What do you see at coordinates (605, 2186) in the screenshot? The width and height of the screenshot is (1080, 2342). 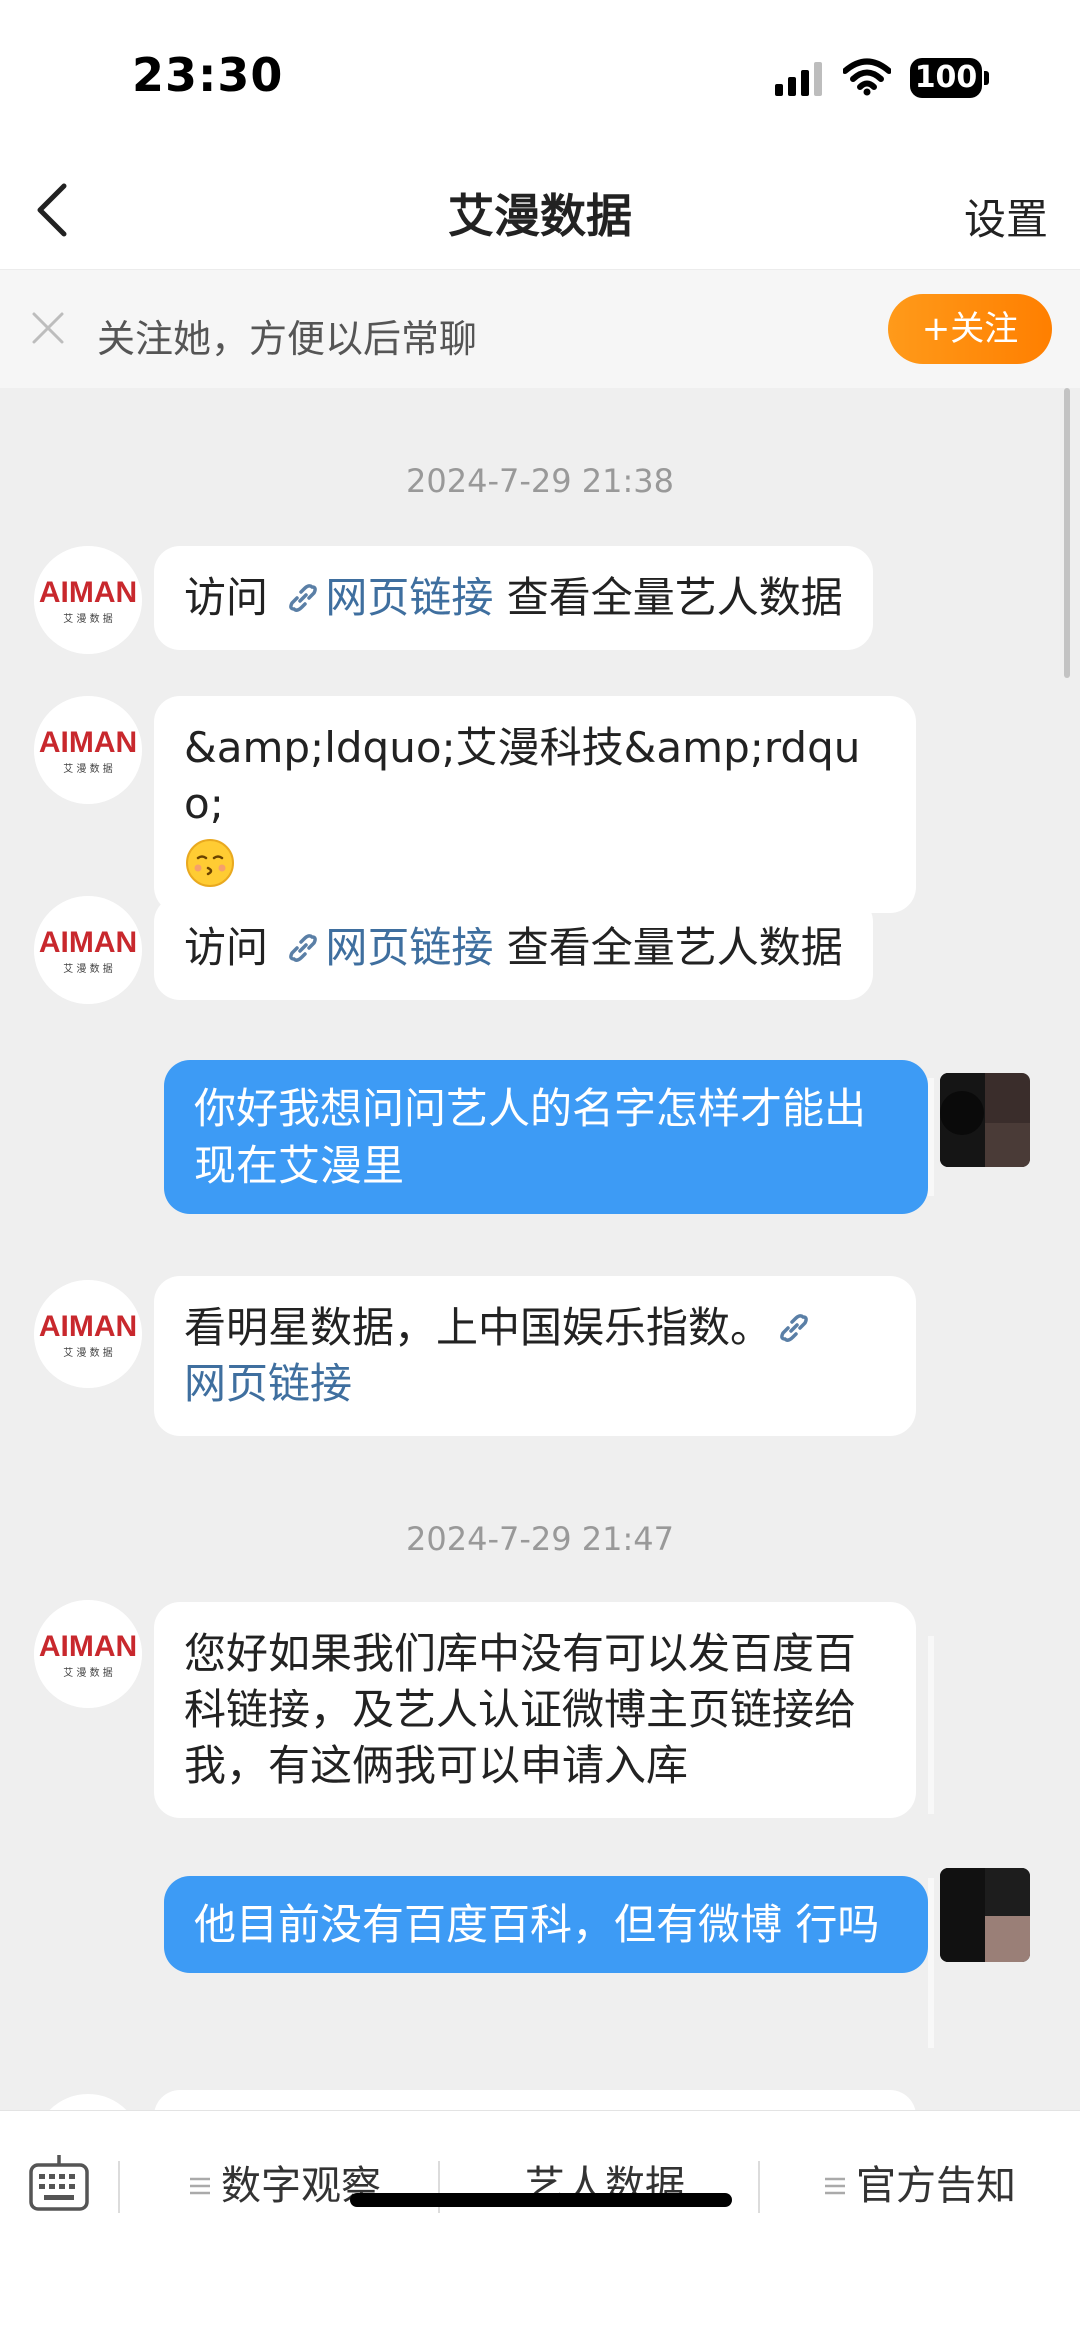 I see `menu-artist-data: 艺人数据` at bounding box center [605, 2186].